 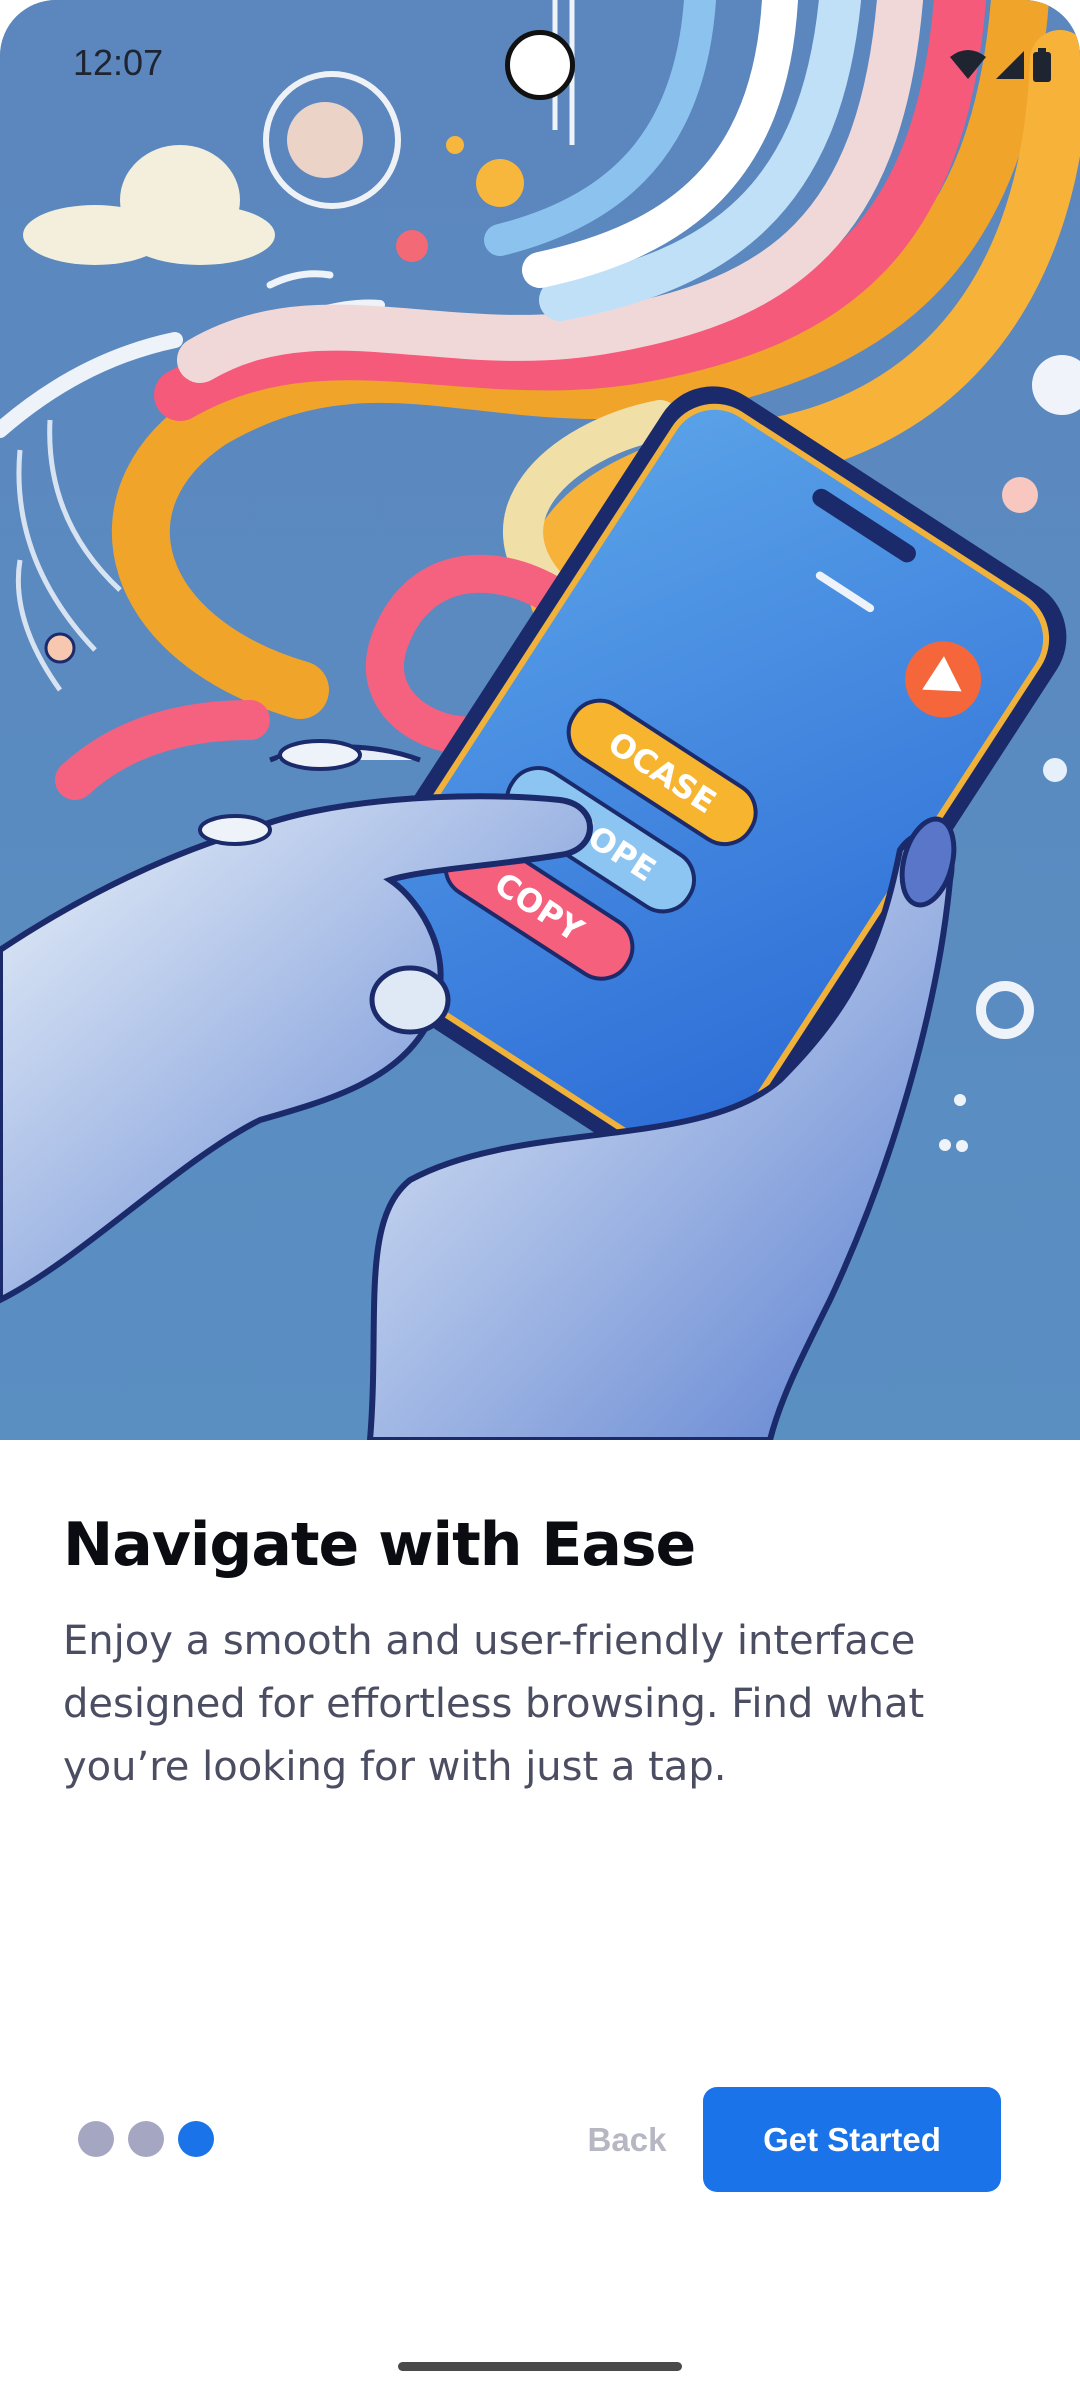 I want to click on status-icons, so click(x=1000, y=67).